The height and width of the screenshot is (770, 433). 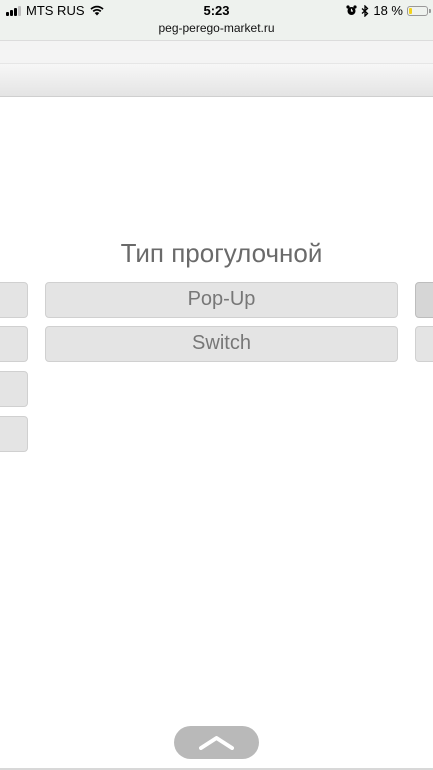 I want to click on bluetooth-icon, so click(x=365, y=10).